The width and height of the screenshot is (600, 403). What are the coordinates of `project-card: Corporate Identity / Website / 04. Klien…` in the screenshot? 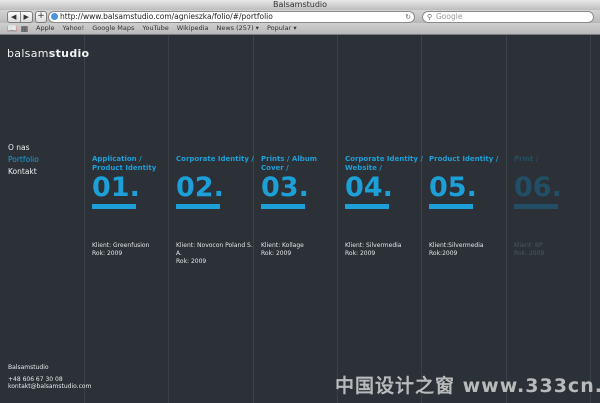 It's located at (385, 206).